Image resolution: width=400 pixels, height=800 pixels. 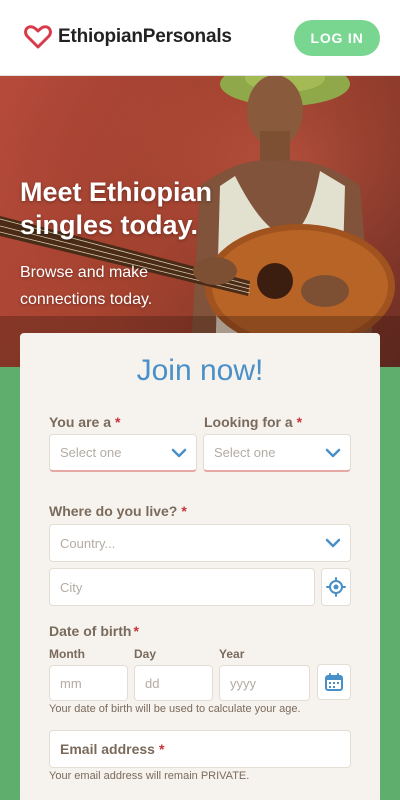 I want to click on locate-me-button, so click(x=336, y=587).